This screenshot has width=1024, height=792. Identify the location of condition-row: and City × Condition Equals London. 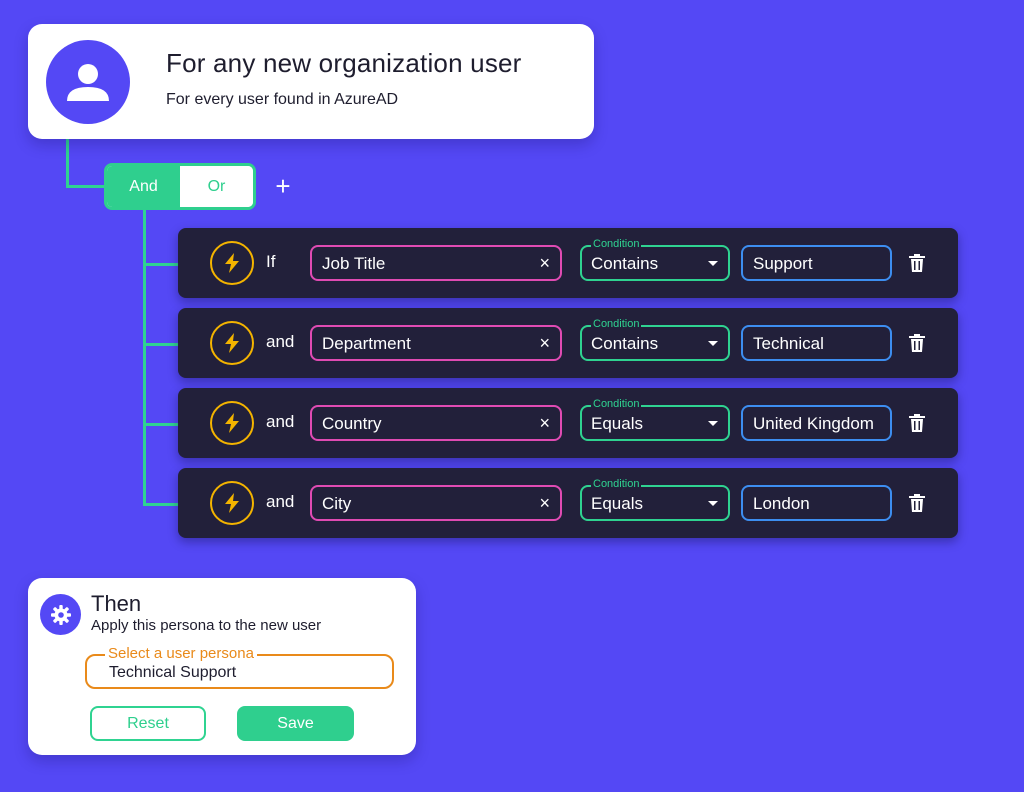
(568, 503).